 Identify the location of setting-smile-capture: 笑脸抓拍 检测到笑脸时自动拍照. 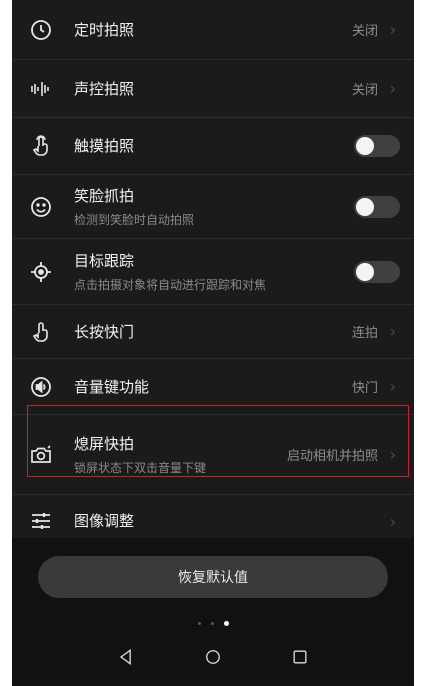
(213, 207).